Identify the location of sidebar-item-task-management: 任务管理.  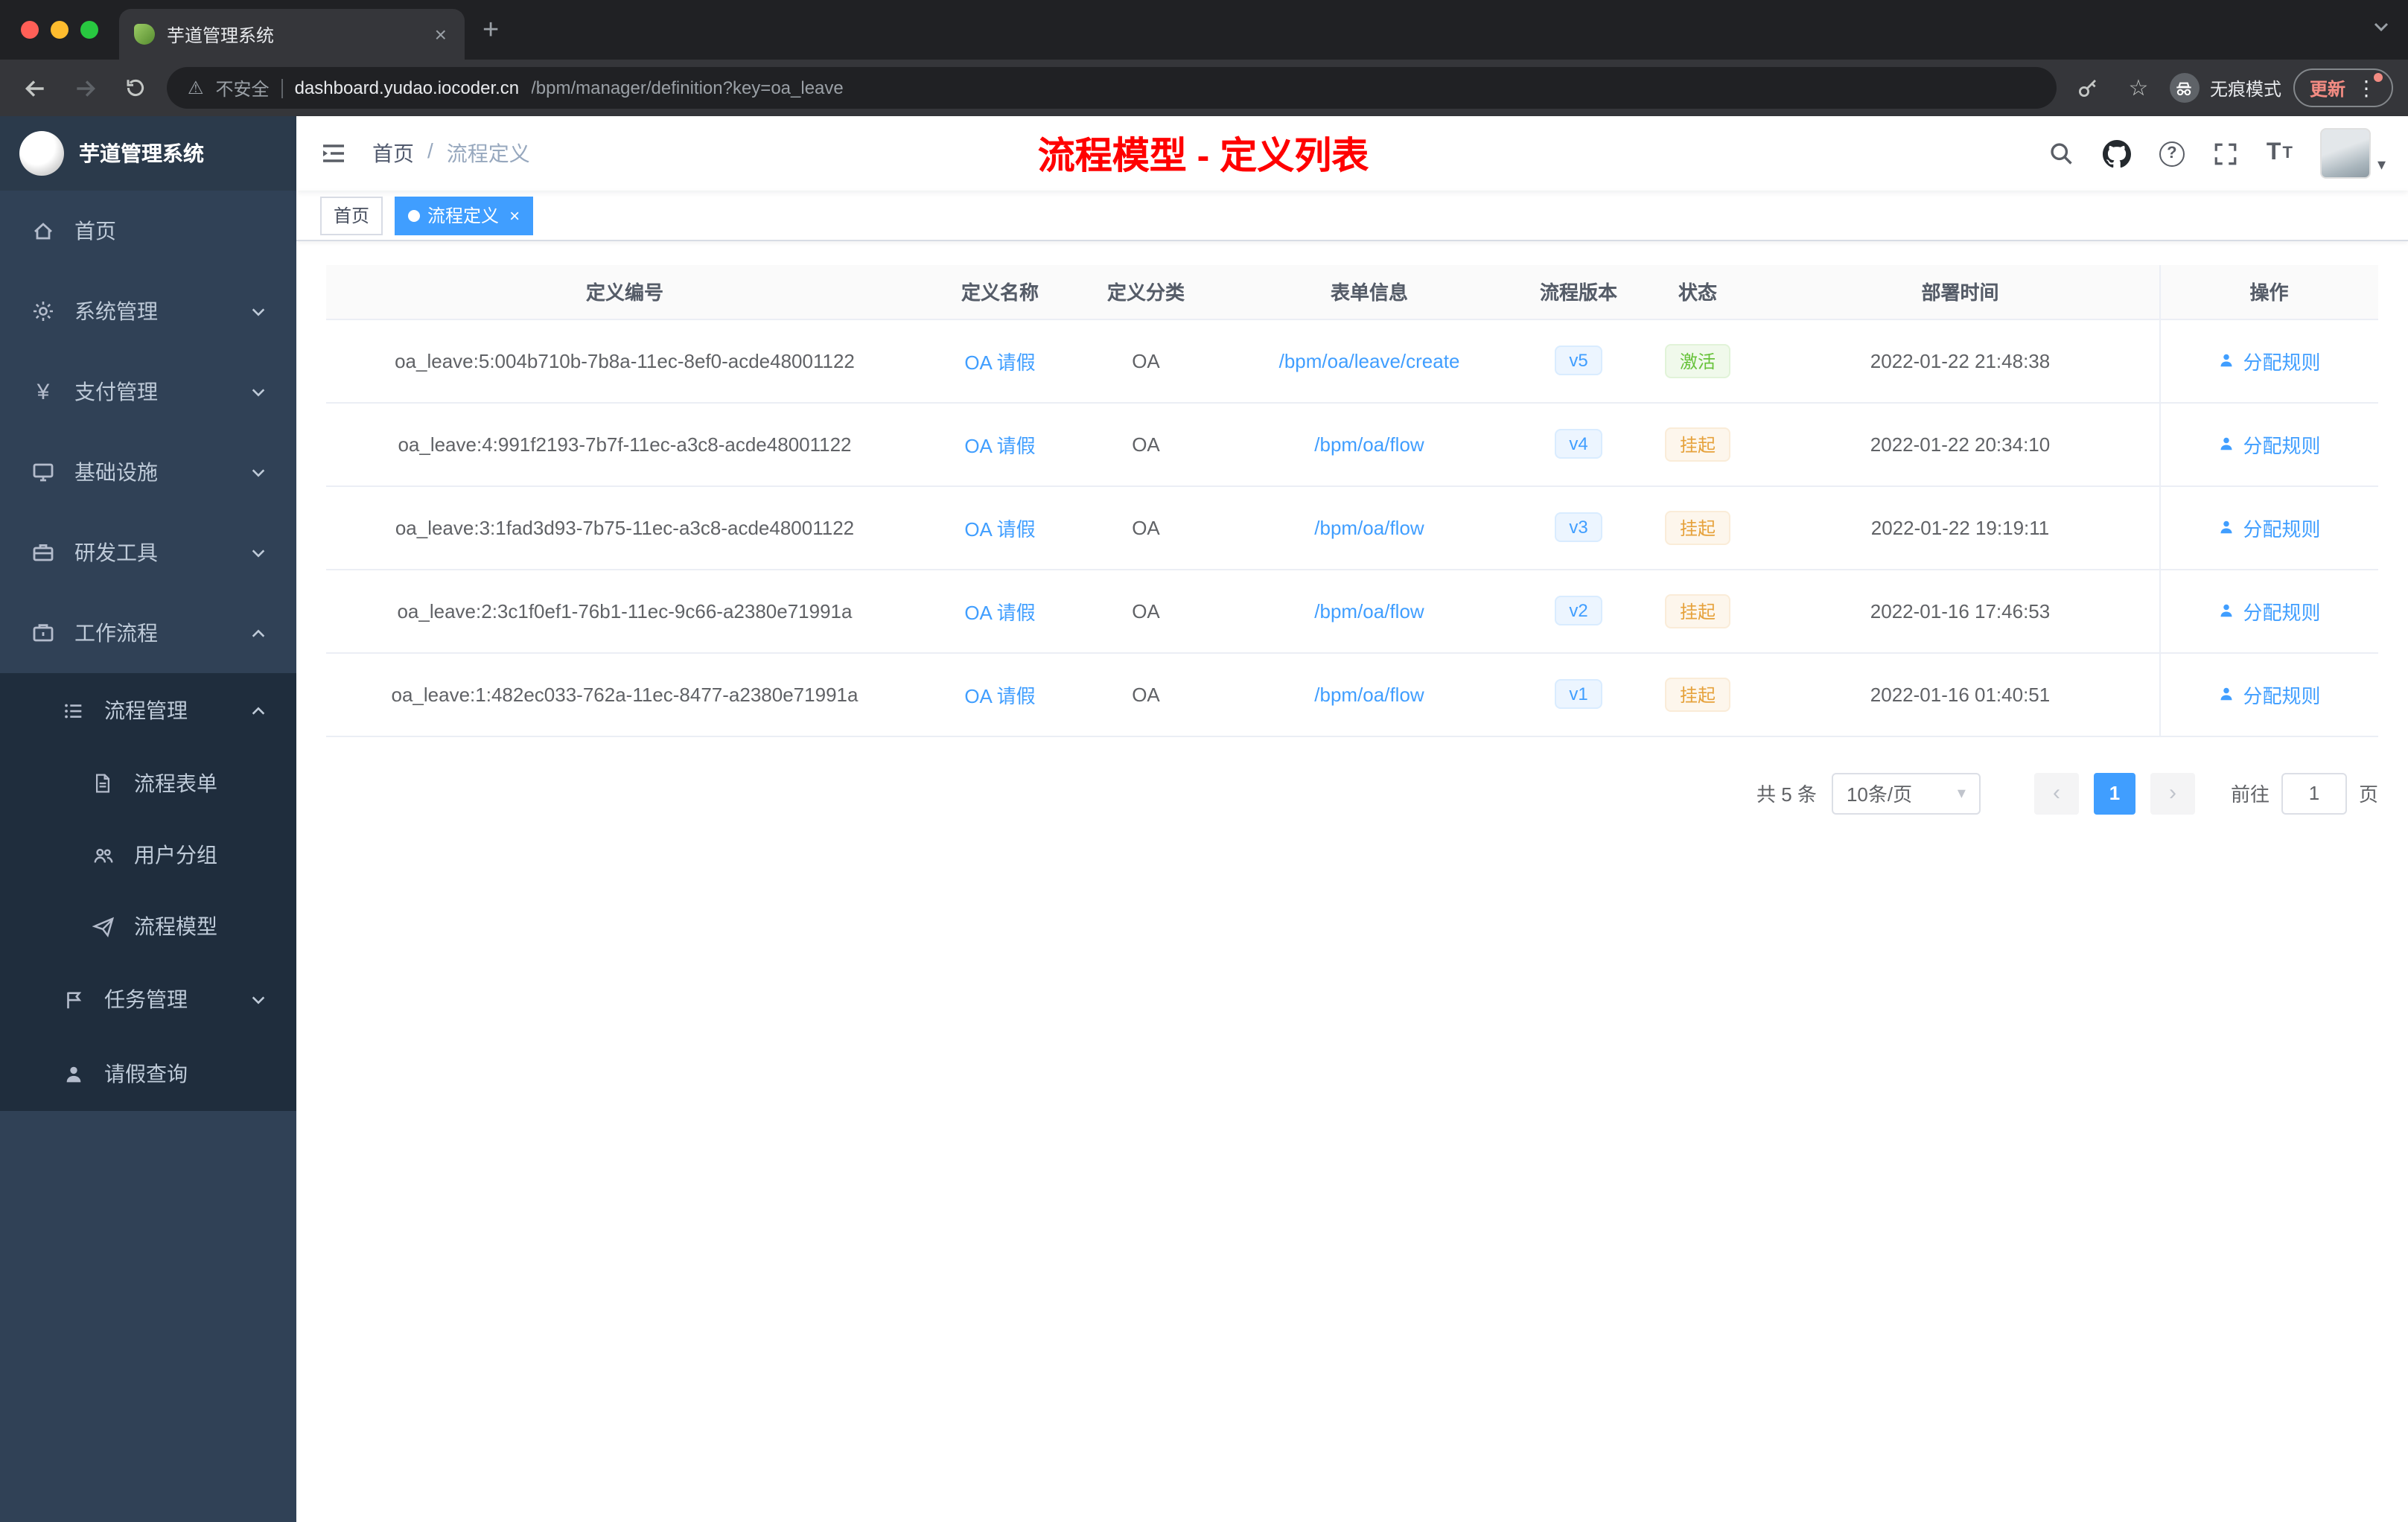
(148, 999).